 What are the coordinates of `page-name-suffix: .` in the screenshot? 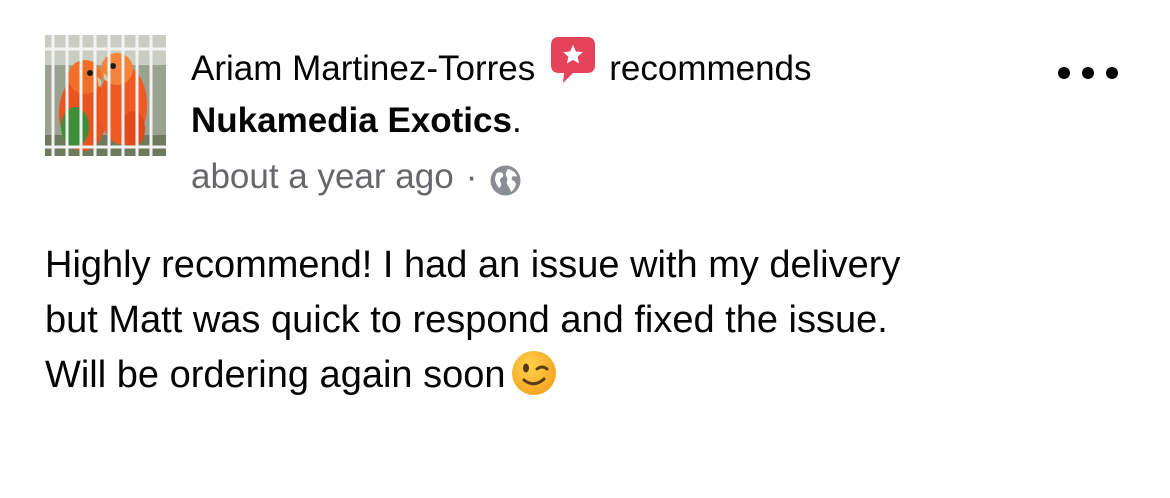 It's located at (516, 120).